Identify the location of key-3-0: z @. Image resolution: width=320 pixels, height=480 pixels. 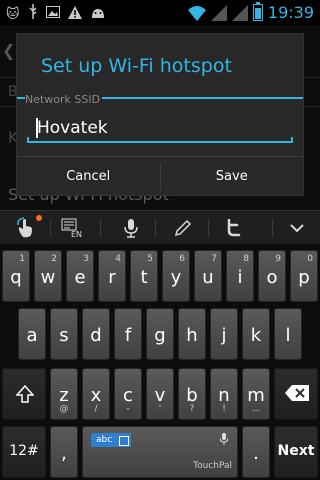
(64, 394).